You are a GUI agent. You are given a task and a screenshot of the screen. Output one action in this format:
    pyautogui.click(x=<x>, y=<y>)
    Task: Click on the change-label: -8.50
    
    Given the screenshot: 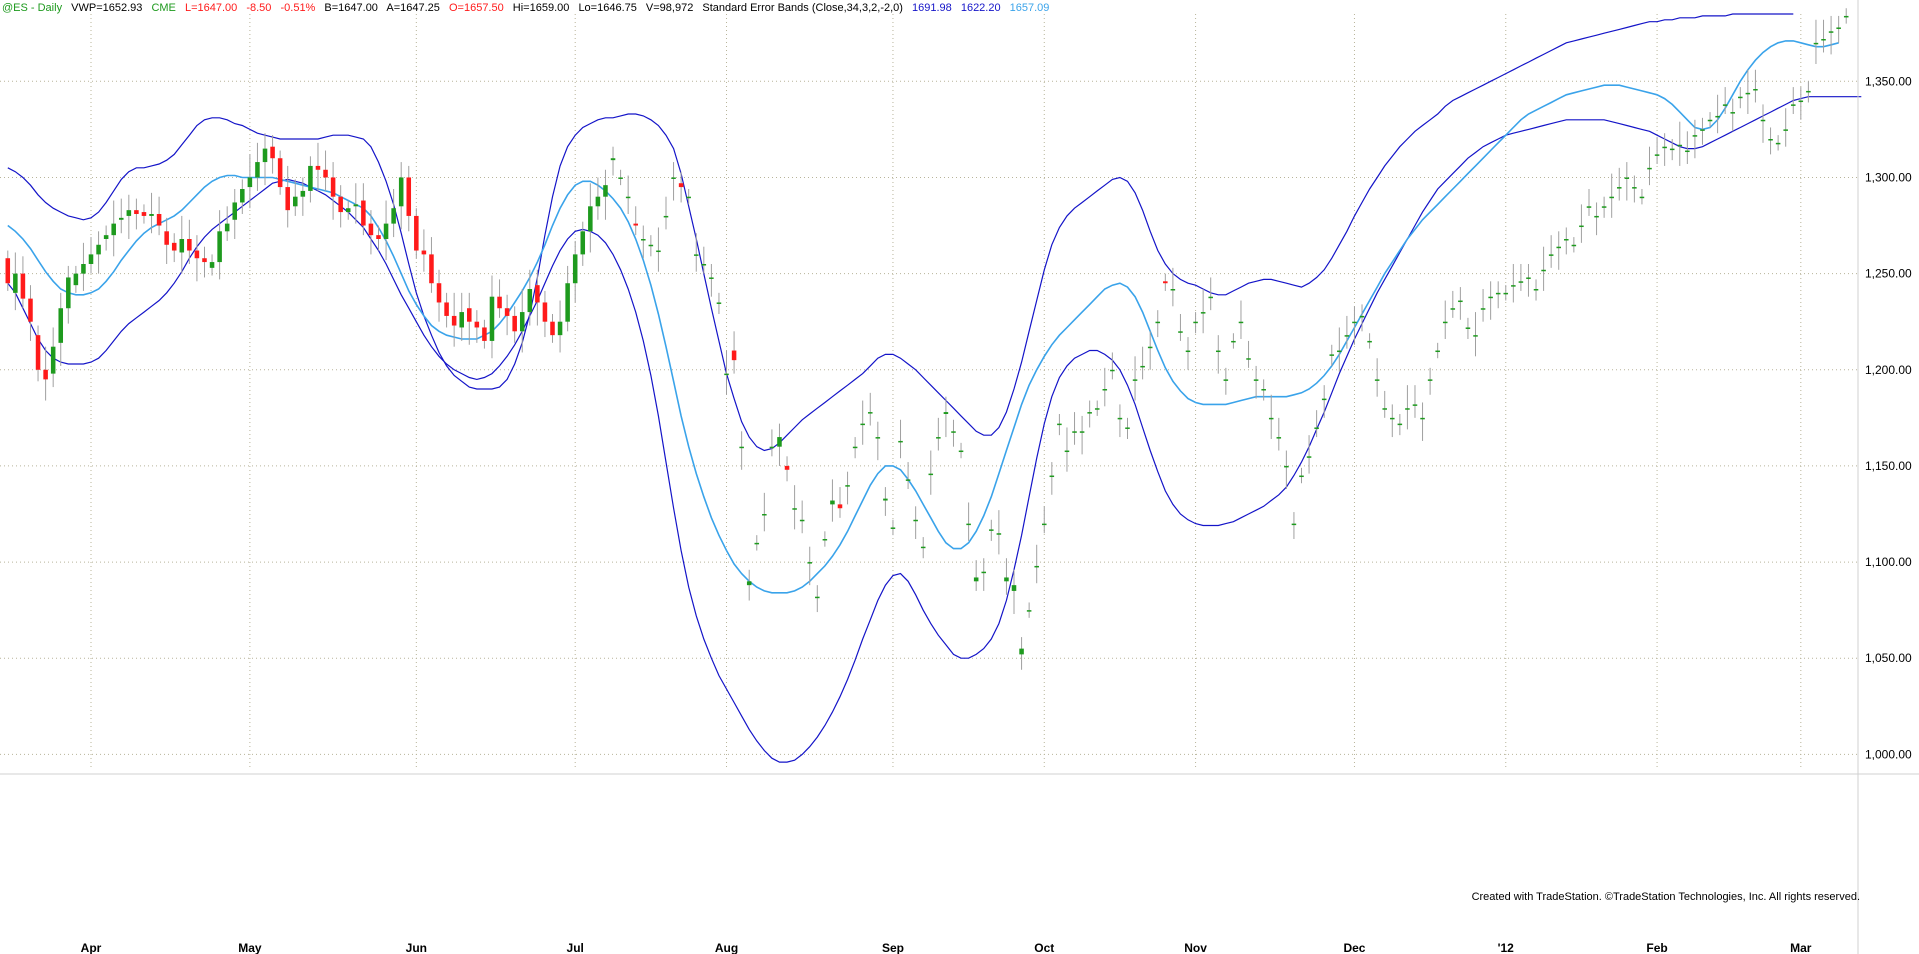 What is the action you would take?
    pyautogui.click(x=259, y=8)
    